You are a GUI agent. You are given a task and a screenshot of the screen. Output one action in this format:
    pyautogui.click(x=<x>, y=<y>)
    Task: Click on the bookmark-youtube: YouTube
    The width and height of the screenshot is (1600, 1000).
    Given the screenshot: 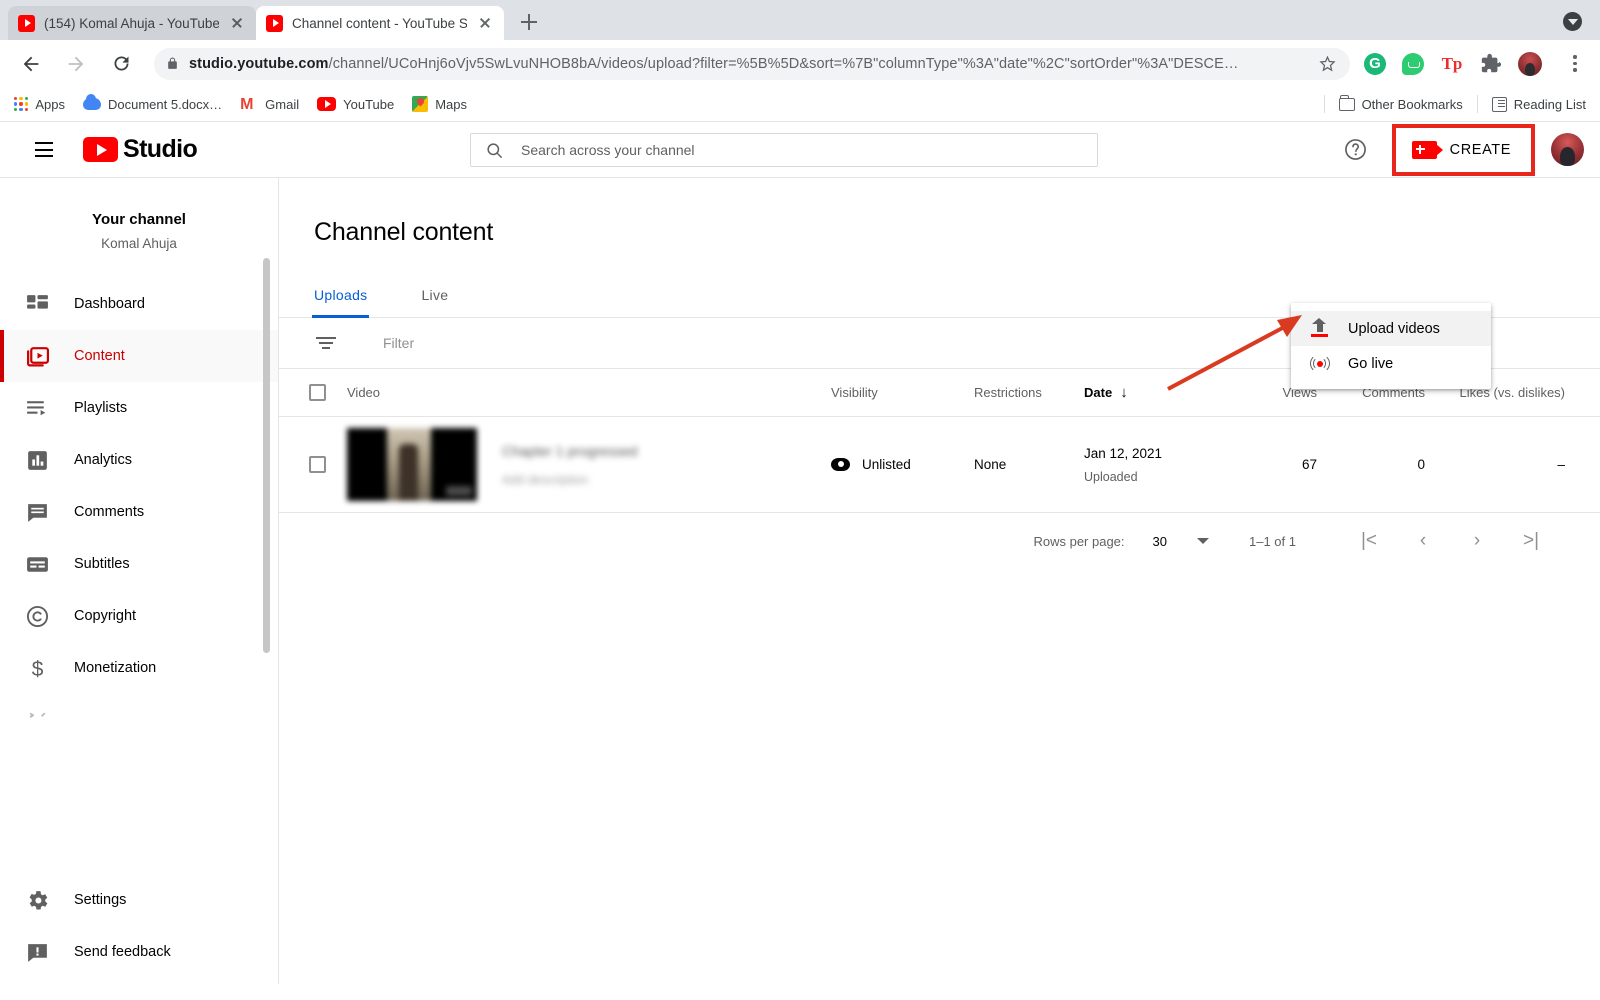 What is the action you would take?
    pyautogui.click(x=355, y=104)
    